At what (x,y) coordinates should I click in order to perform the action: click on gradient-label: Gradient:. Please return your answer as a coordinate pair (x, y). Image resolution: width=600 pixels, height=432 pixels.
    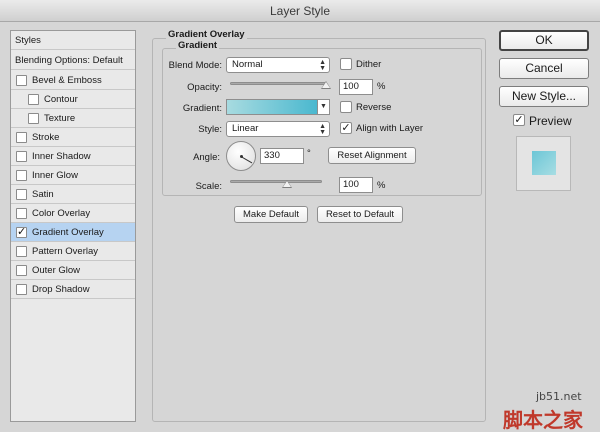
    Looking at the image, I should click on (202, 108).